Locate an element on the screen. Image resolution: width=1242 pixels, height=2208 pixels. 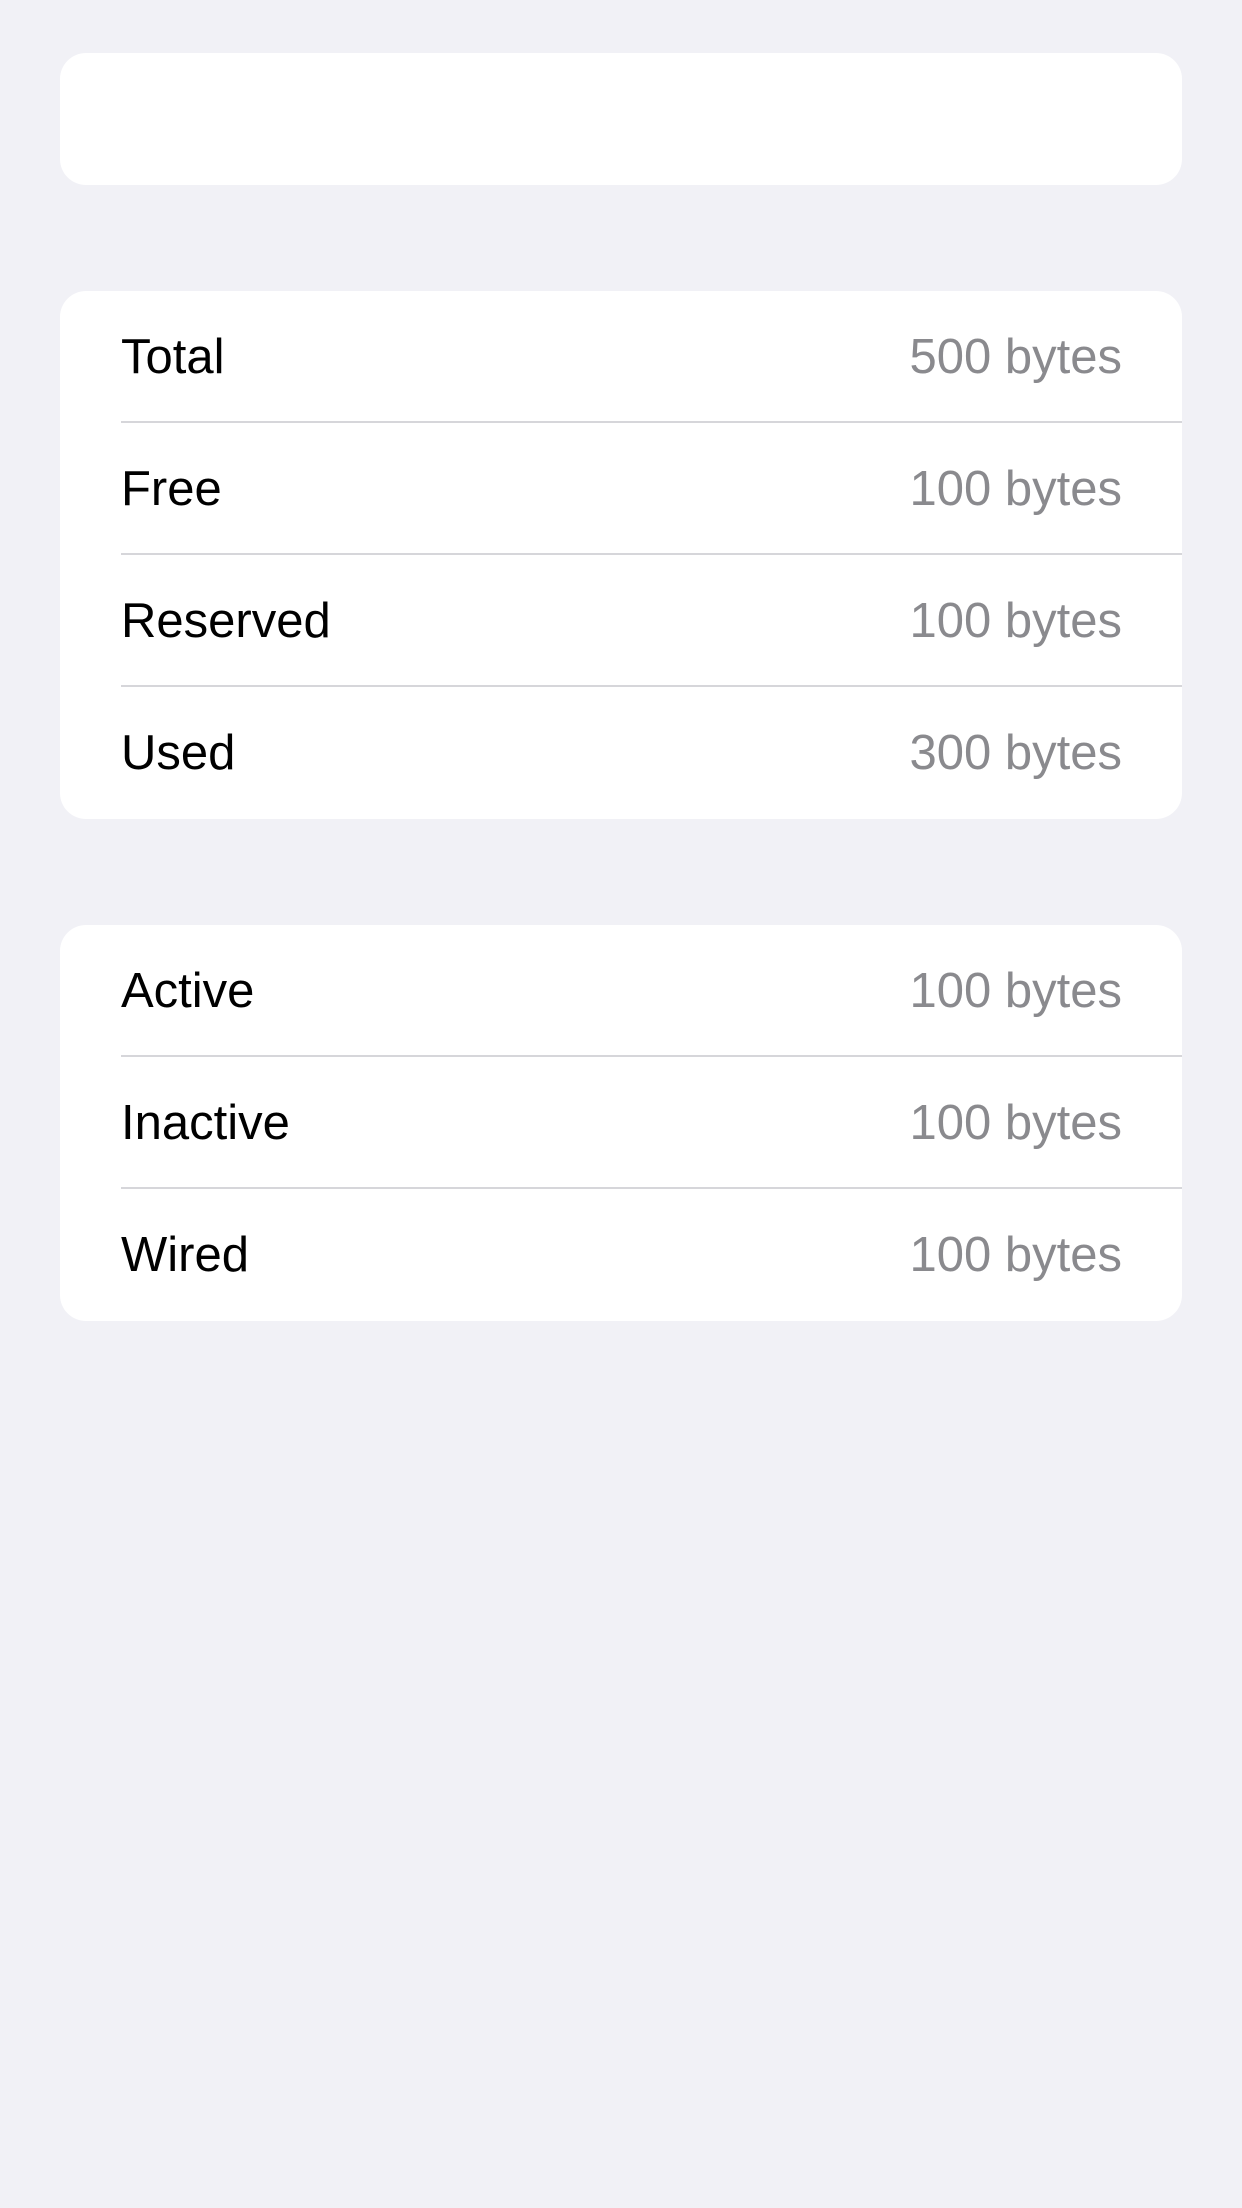
list-row-used: Used 300 bytes is located at coordinates (621, 753).